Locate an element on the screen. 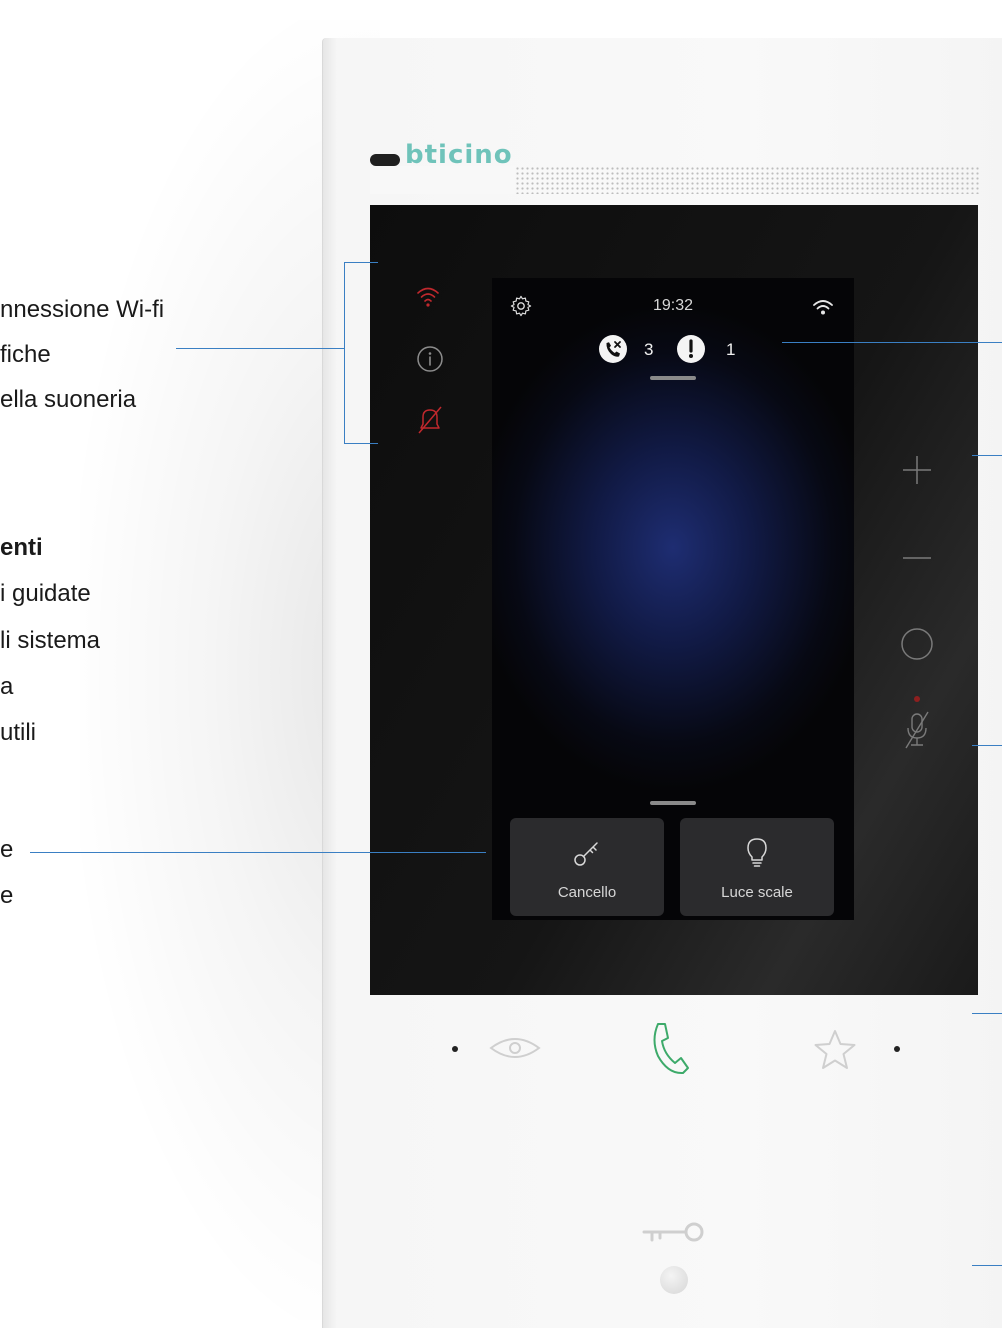 This screenshot has height=1328, width=1002. annotation-useful: utili is located at coordinates (18, 732).